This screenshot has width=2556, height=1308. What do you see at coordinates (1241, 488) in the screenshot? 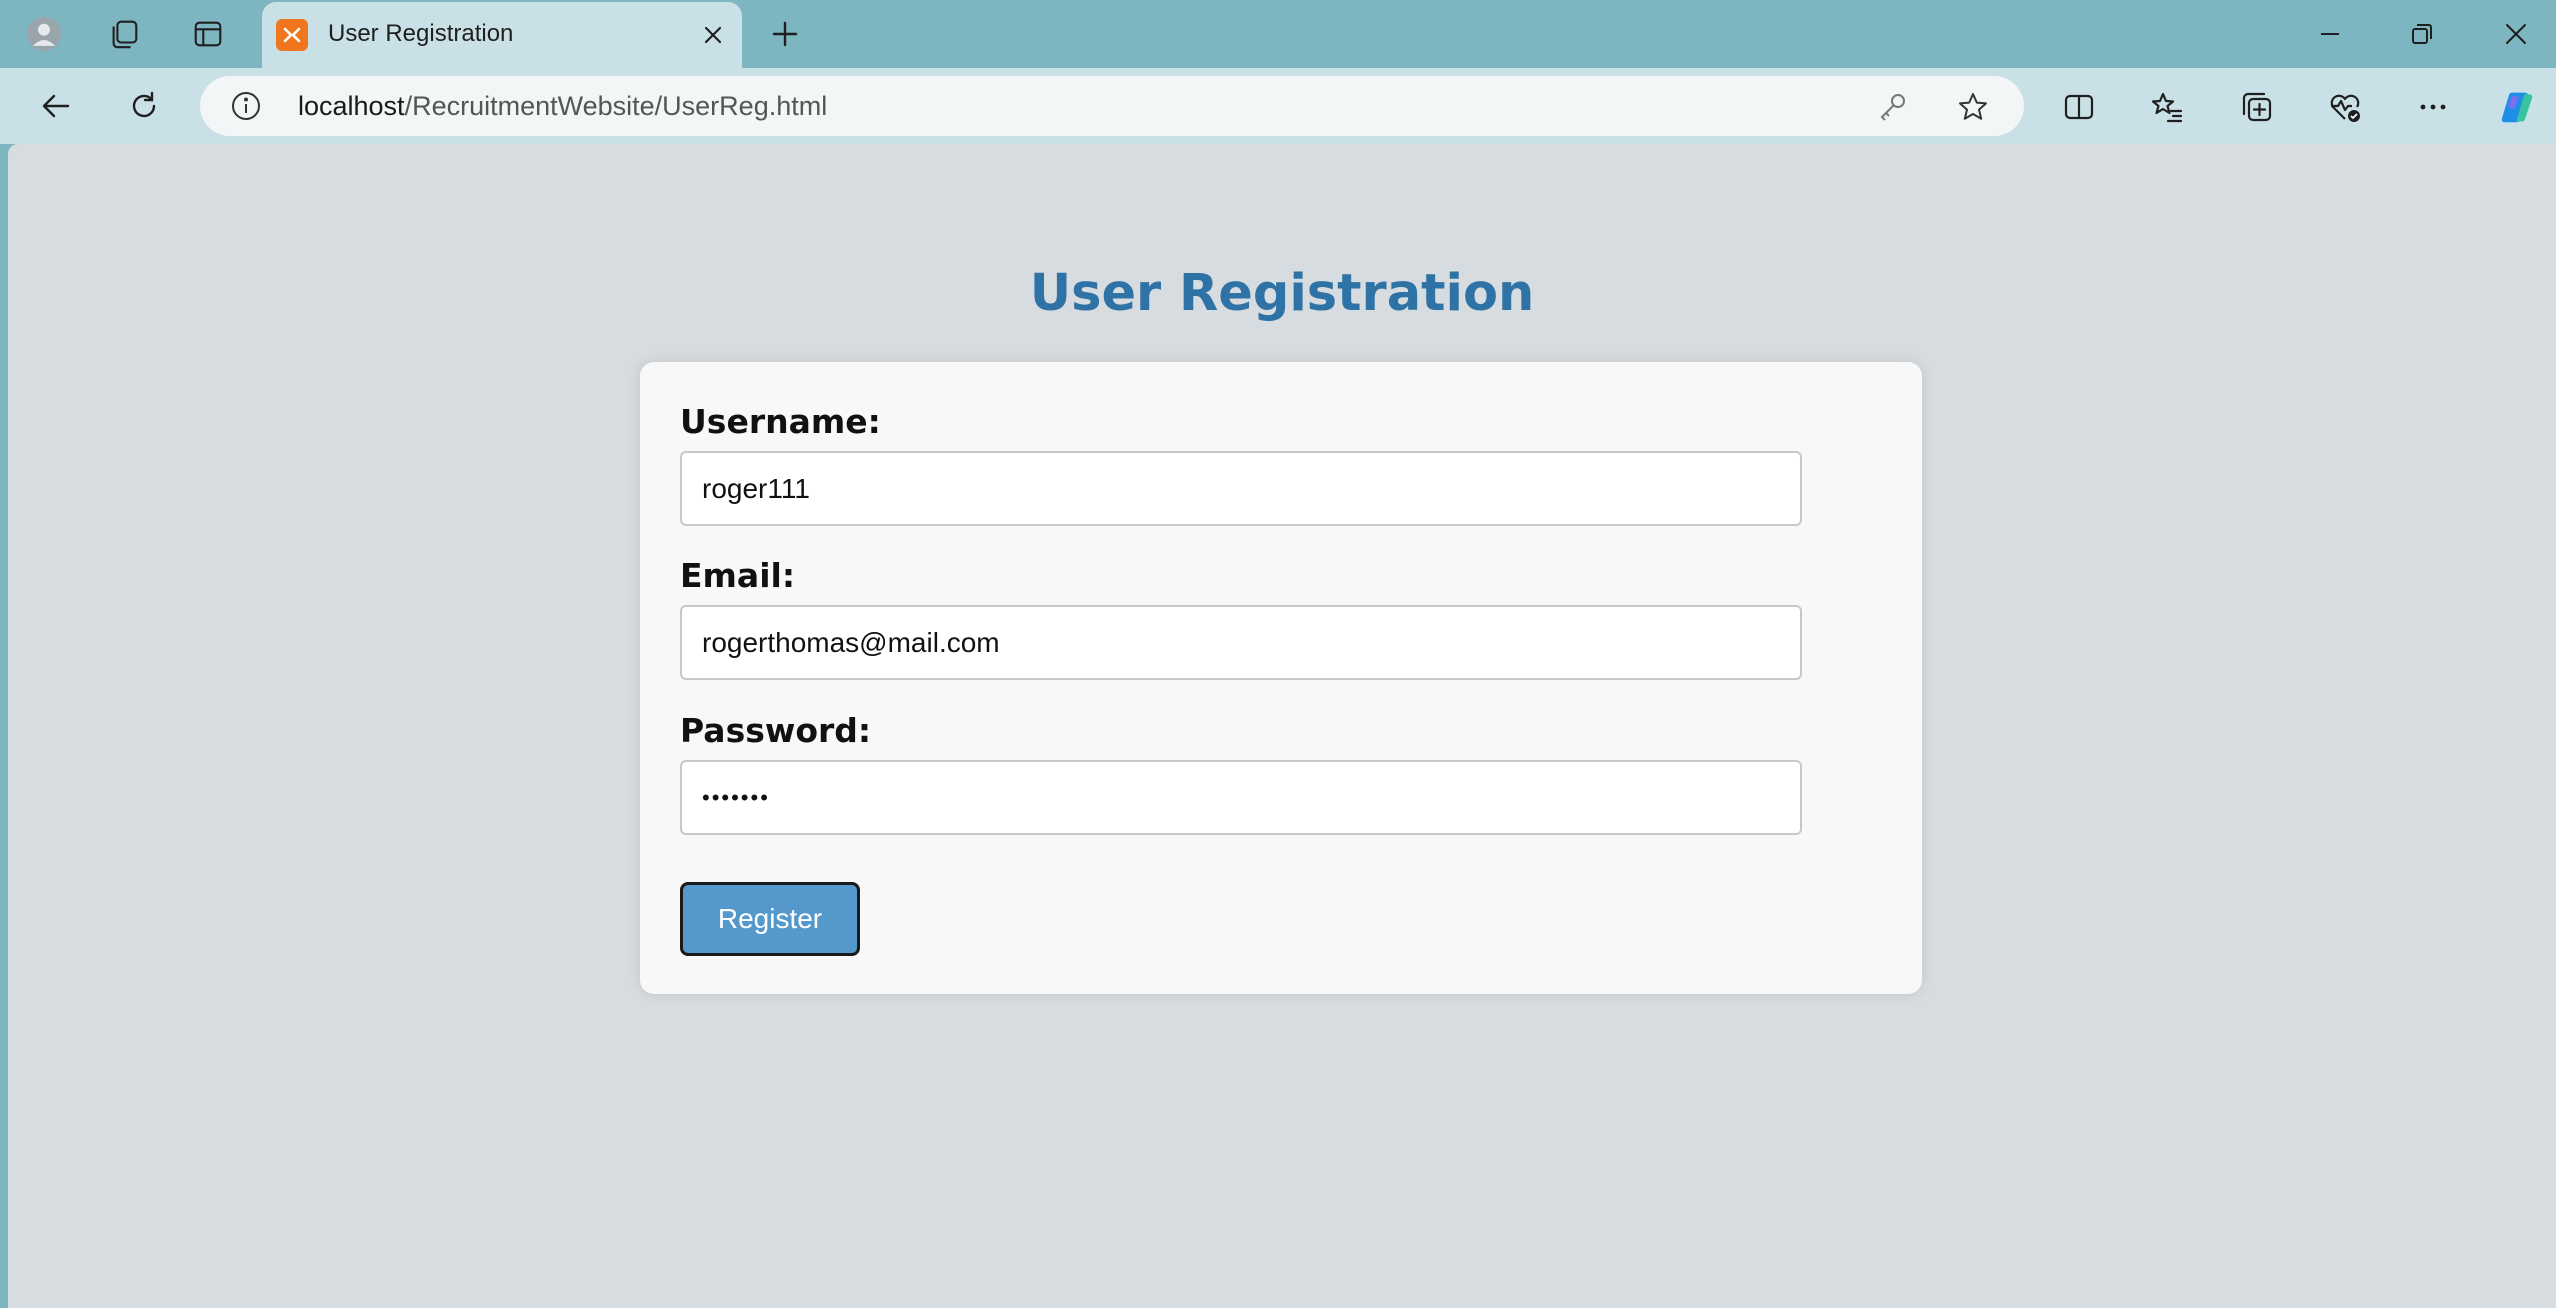
I see `username-input` at bounding box center [1241, 488].